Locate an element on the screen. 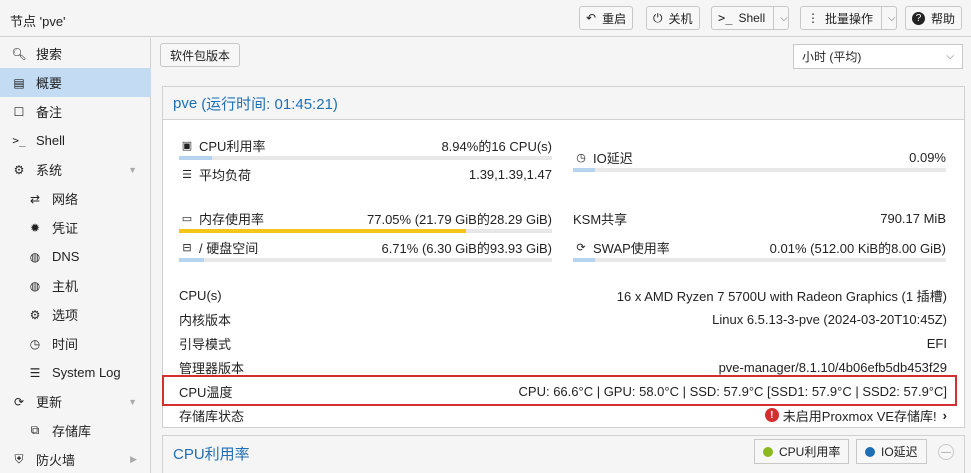  ksm-sharing-row: KSM共享 790.17 MiB is located at coordinates (759, 218).